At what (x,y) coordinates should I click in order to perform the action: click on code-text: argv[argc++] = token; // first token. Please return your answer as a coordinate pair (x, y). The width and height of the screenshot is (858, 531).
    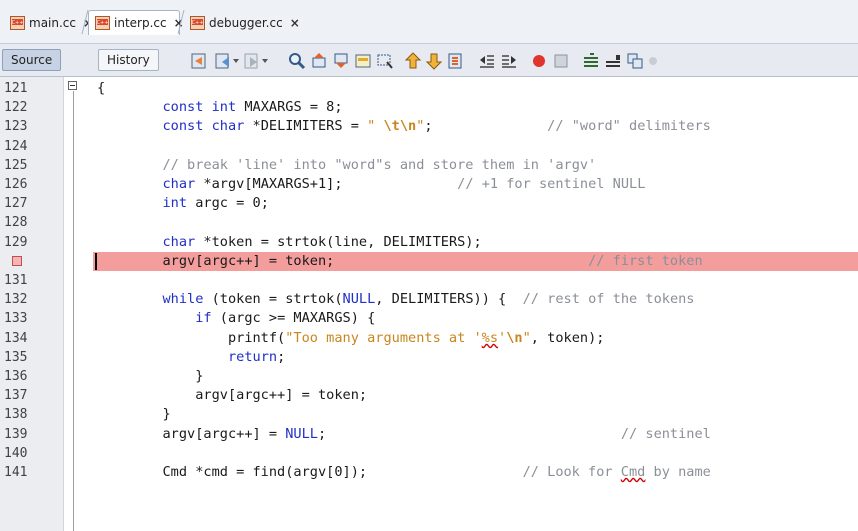
    Looking at the image, I should click on (399, 261).